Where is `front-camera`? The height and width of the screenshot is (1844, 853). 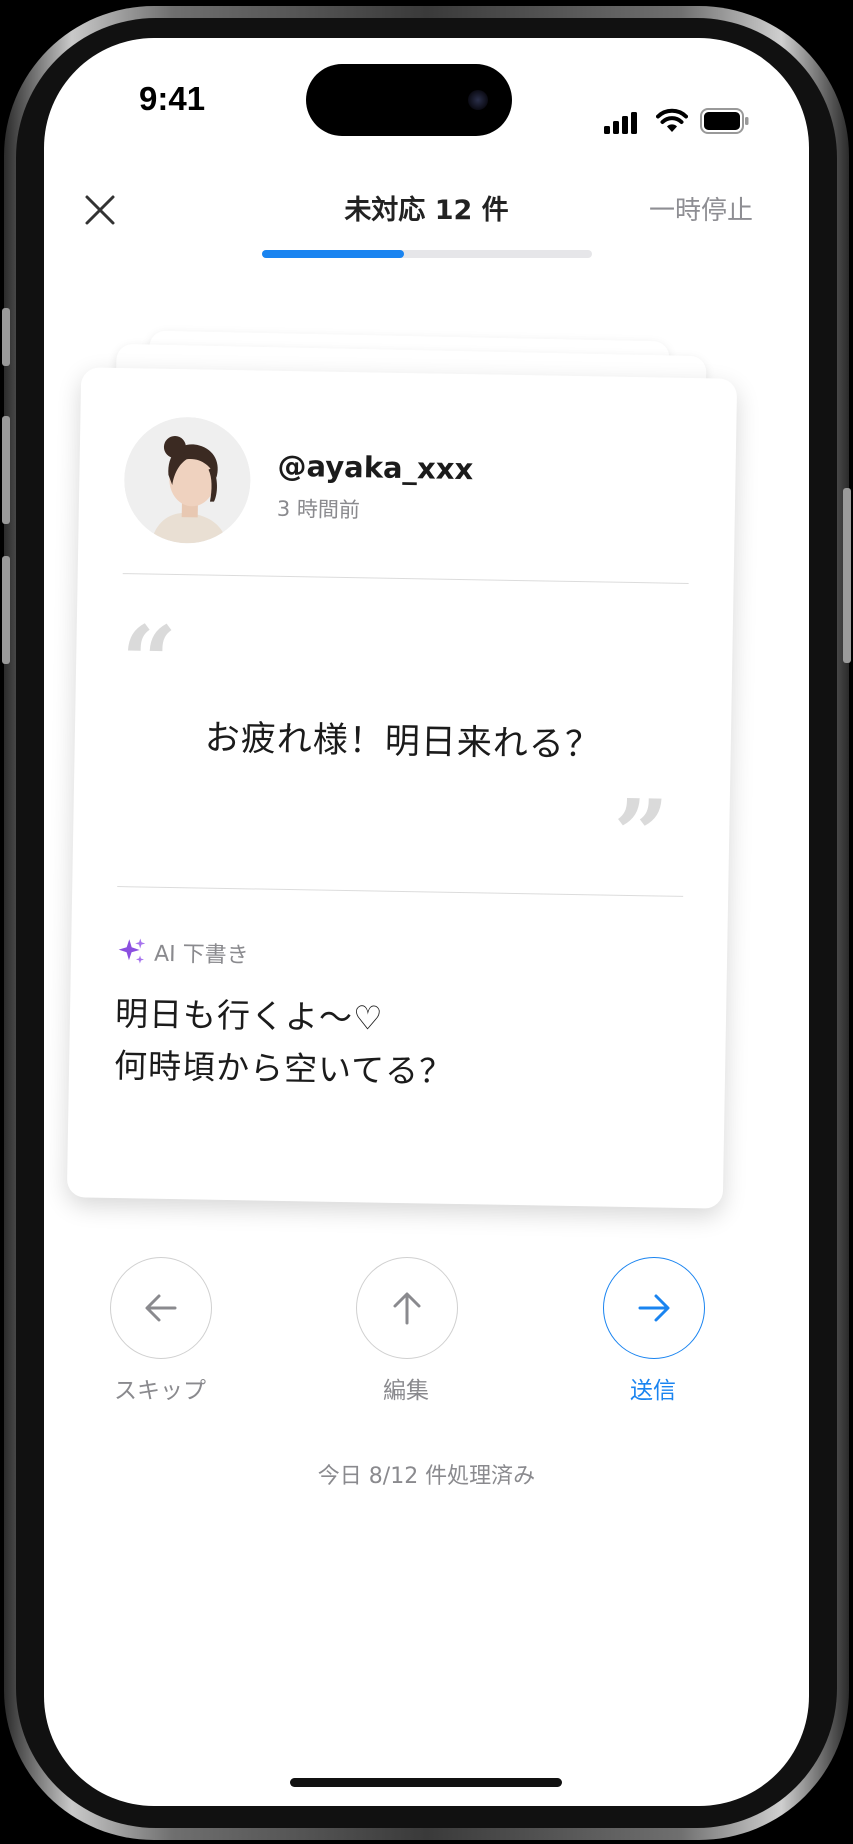 front-camera is located at coordinates (478, 100).